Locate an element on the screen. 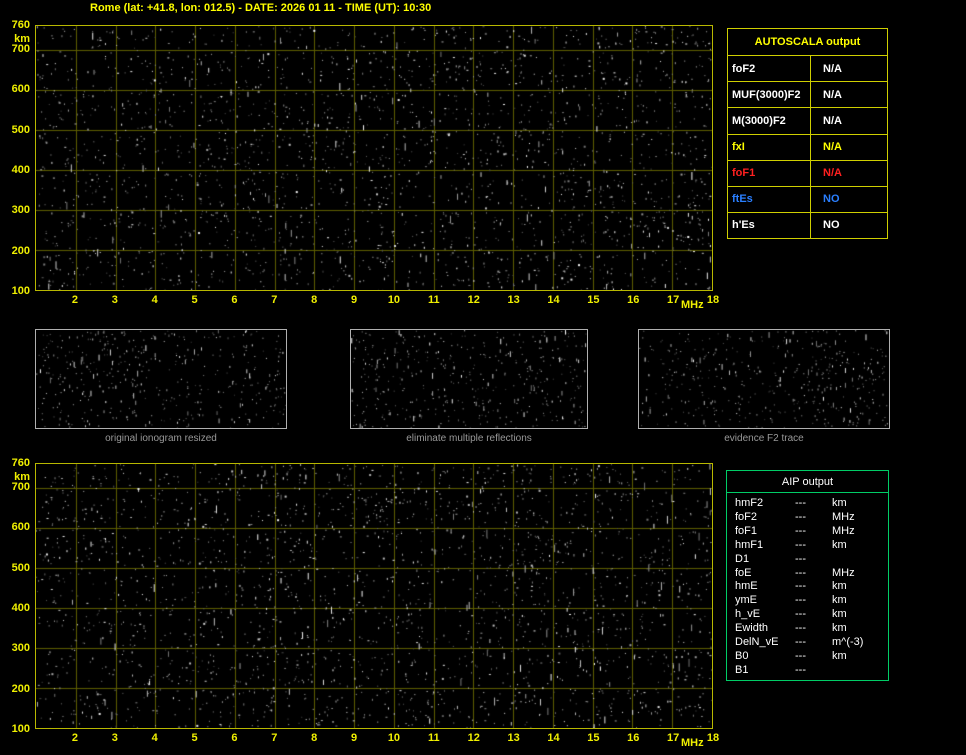  autoscala-row-label: MUF(3000)F2 is located at coordinates (769, 94).